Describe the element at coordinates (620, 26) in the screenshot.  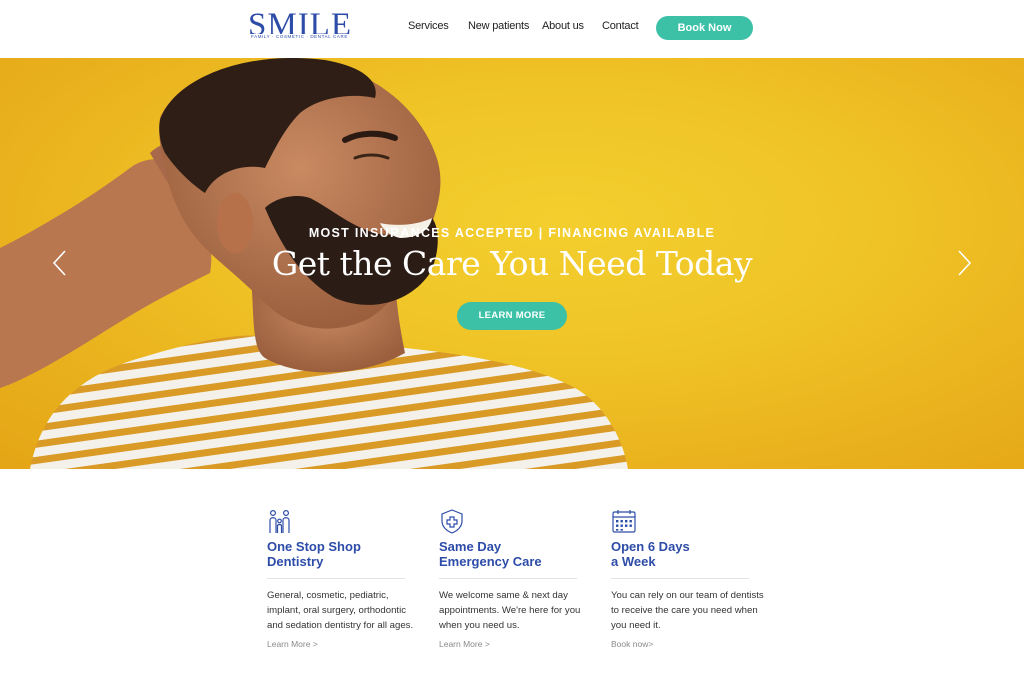
I see `nav-contact: Contact` at that location.